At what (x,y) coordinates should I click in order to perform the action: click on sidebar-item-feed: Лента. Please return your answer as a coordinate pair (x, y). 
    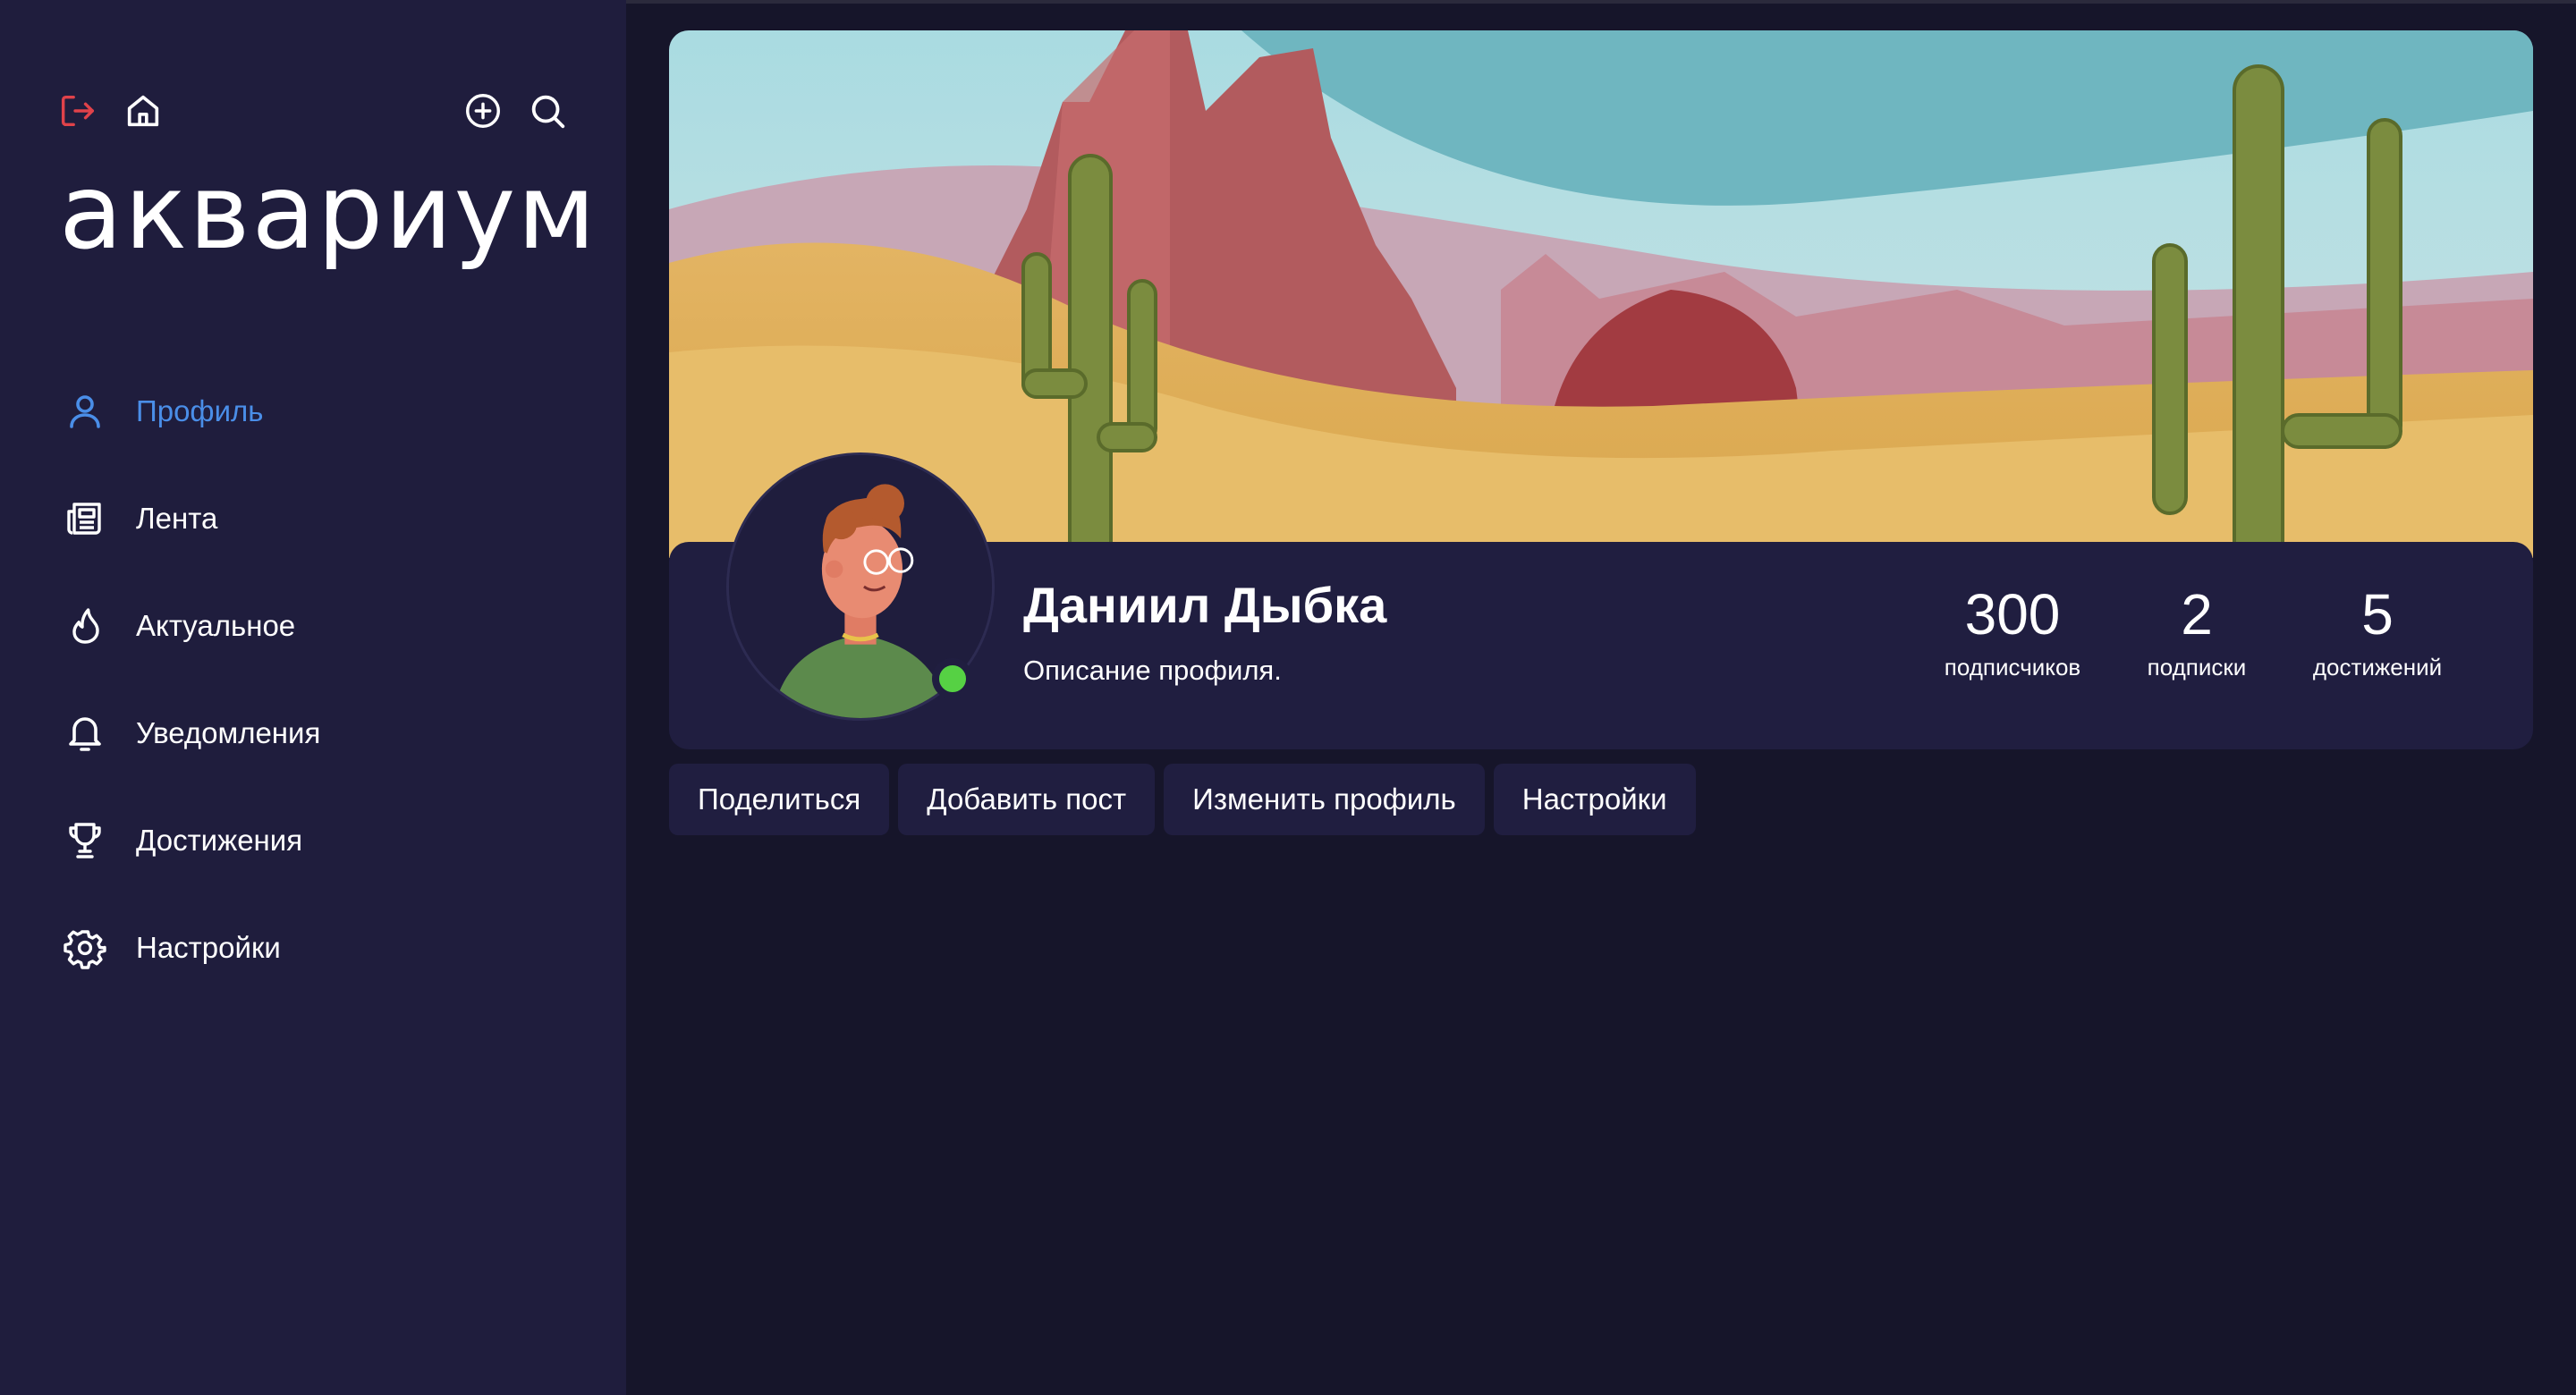
    Looking at the image, I should click on (331, 518).